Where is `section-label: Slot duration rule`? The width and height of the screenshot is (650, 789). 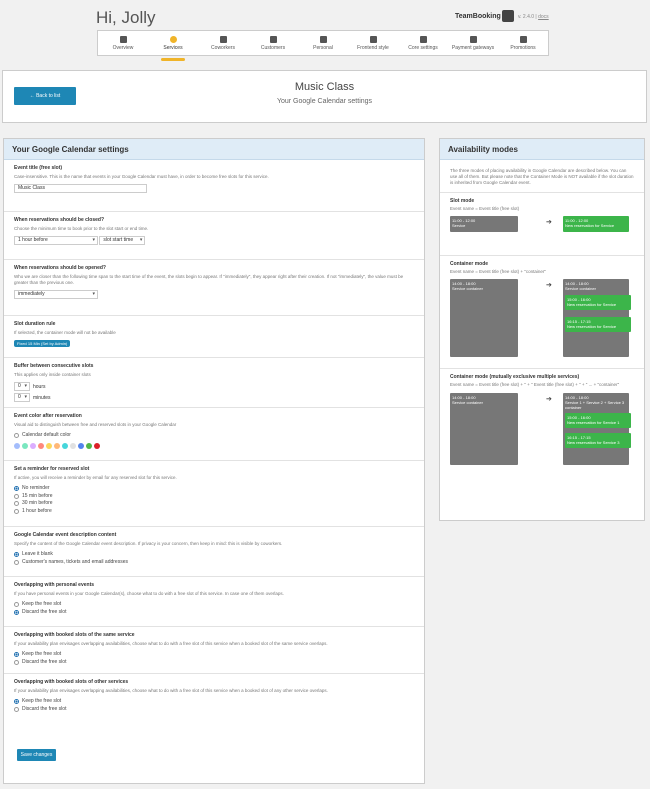 section-label: Slot duration rule is located at coordinates (35, 324).